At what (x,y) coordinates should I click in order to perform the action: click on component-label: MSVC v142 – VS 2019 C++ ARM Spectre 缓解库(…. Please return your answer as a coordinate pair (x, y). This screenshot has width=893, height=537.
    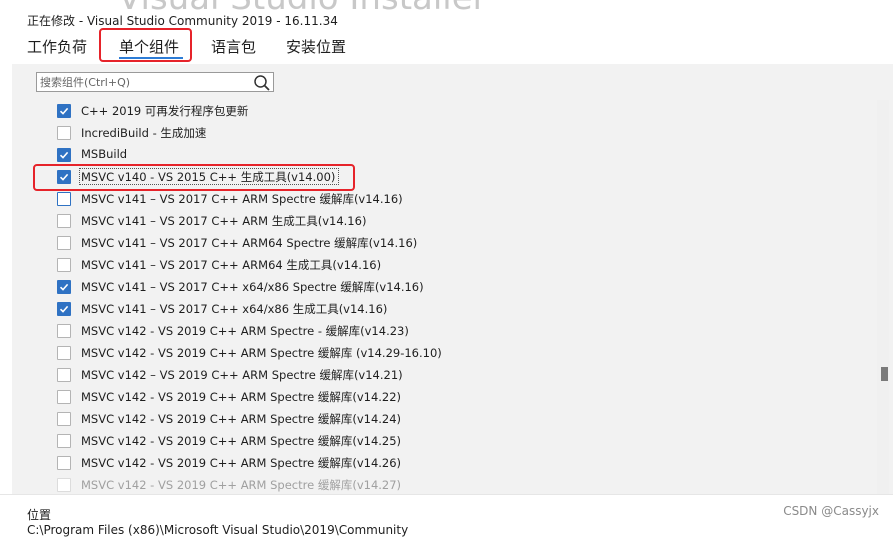
    Looking at the image, I should click on (242, 375).